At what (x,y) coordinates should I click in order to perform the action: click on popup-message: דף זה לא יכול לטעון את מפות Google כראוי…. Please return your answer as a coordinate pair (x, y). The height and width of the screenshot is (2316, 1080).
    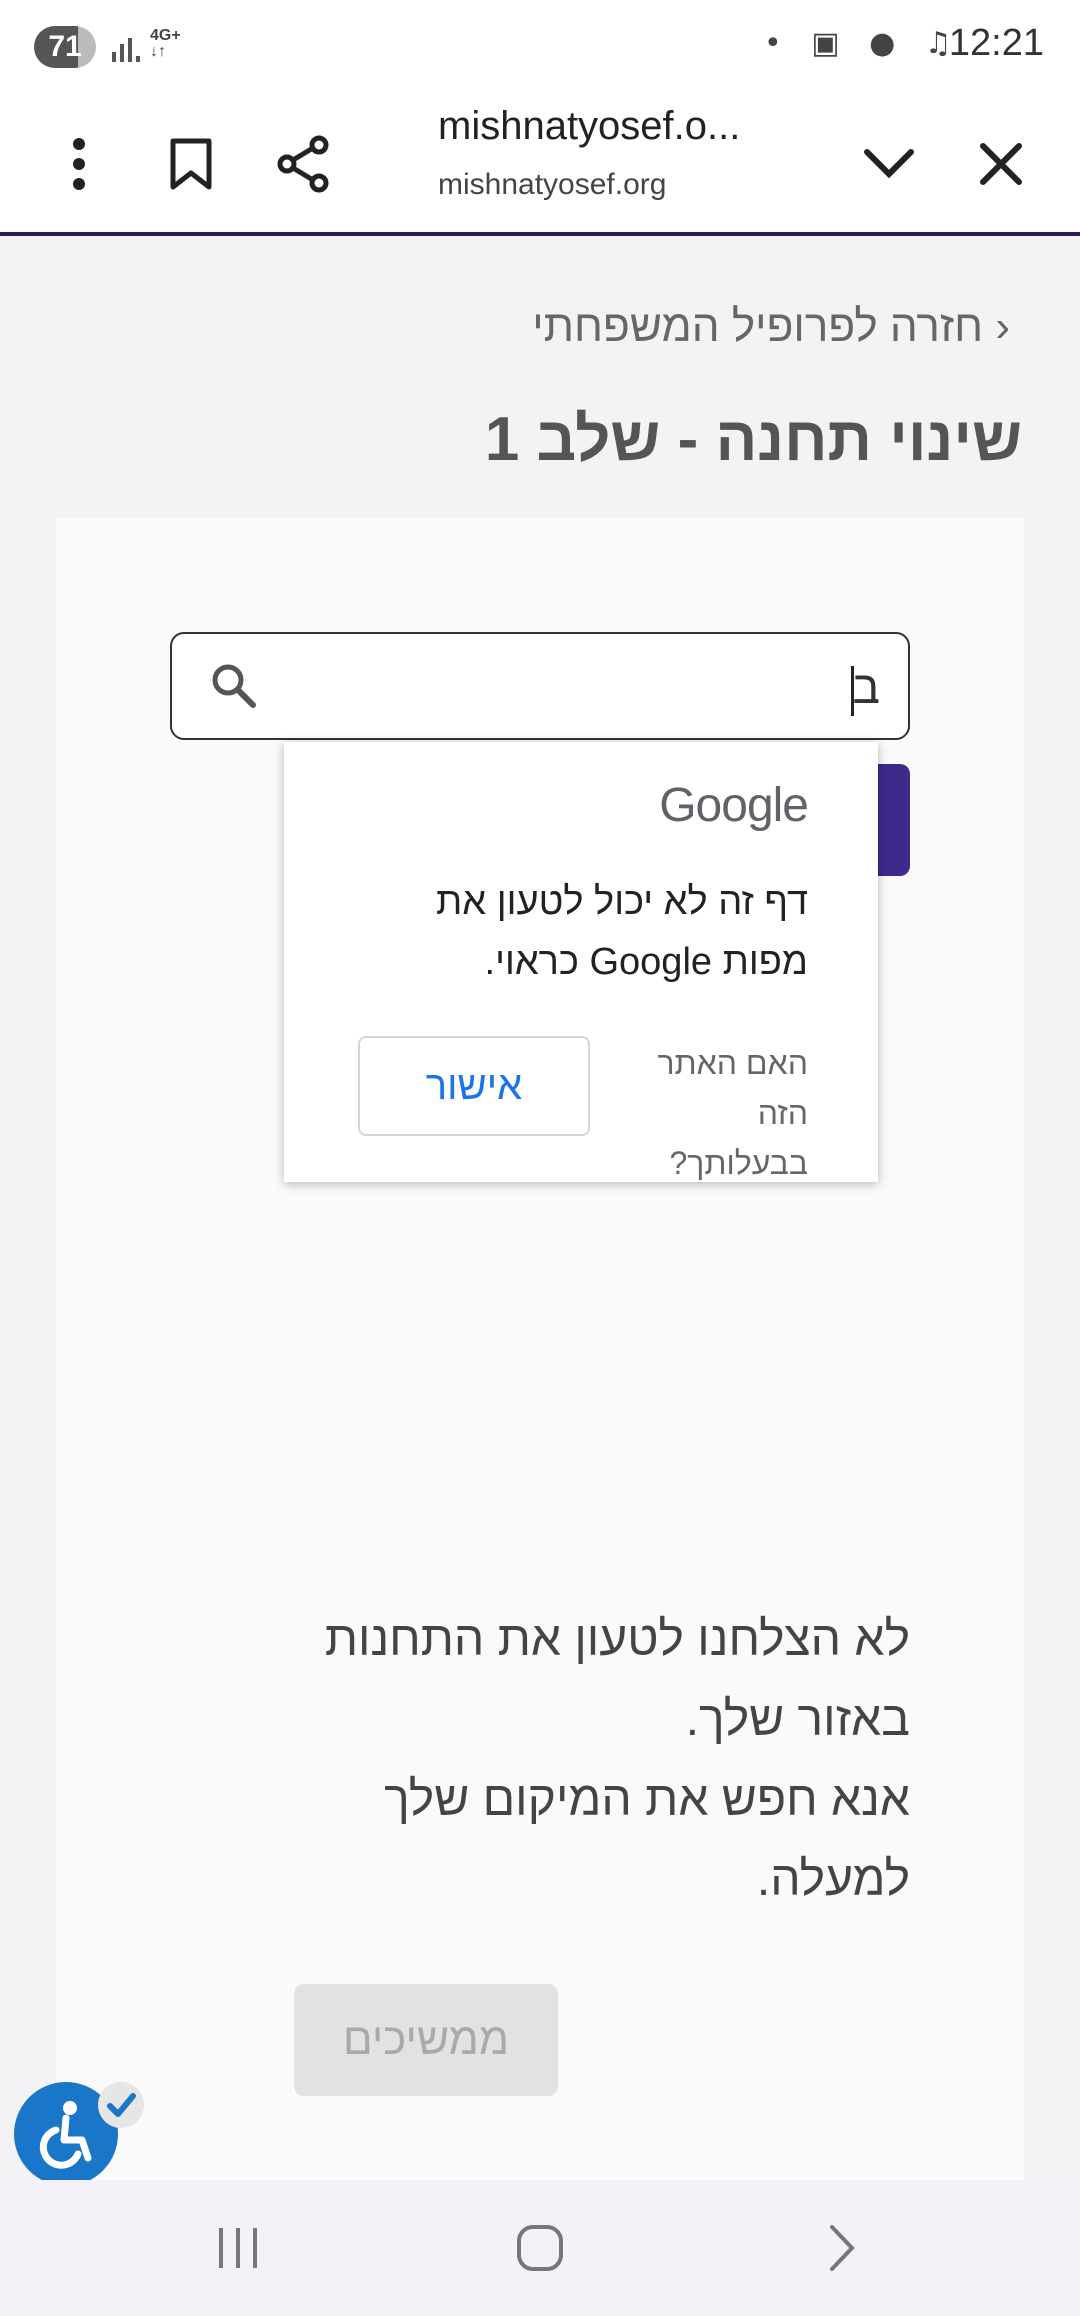
    Looking at the image, I should click on (622, 932).